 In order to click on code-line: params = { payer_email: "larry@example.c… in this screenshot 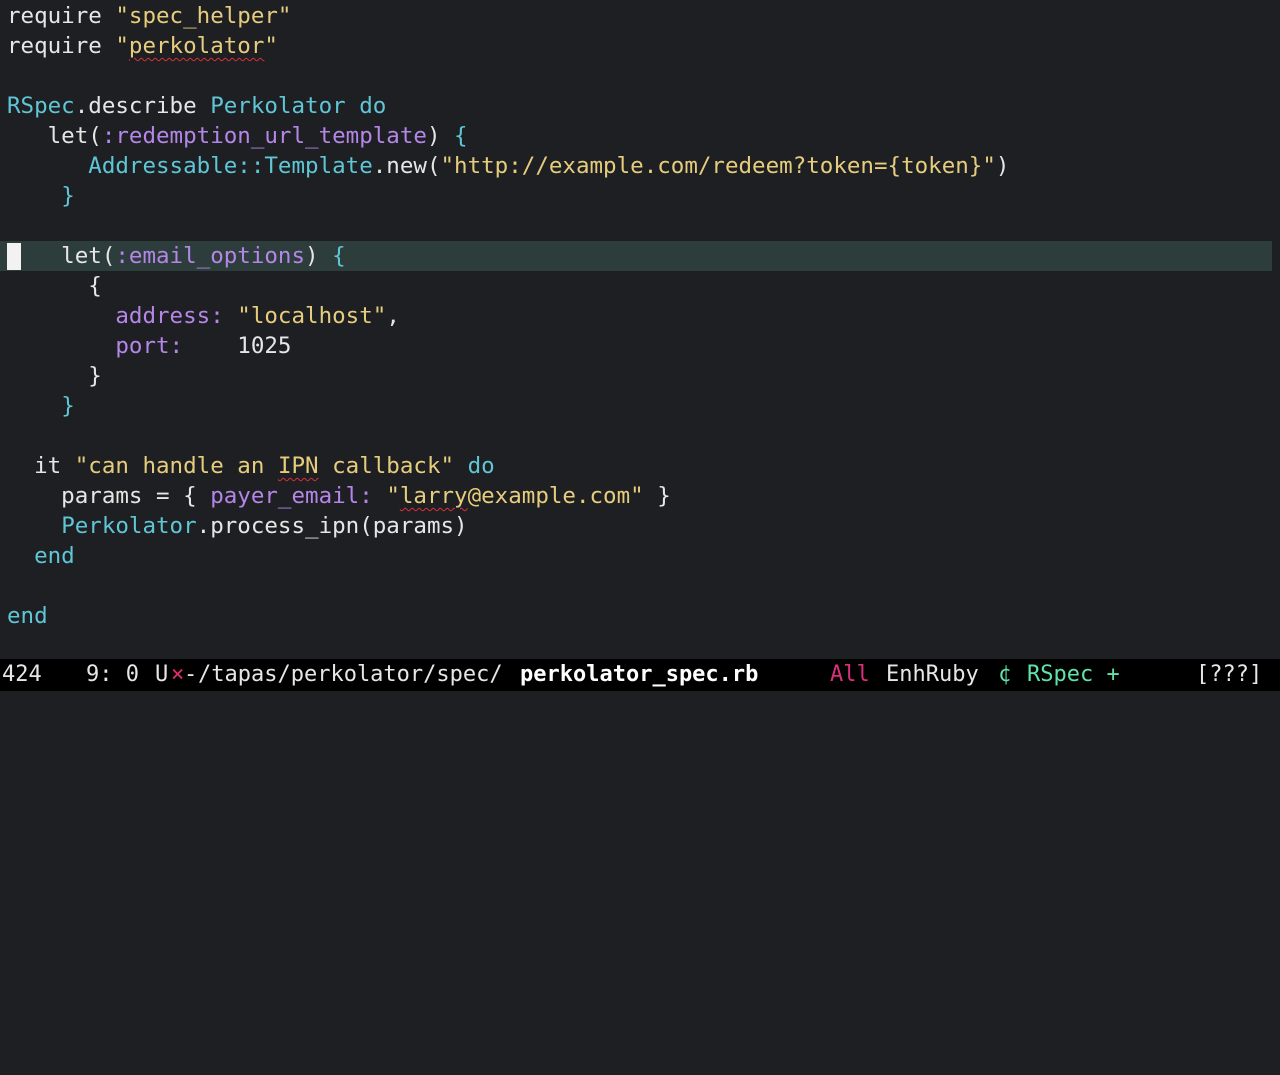, I will do `click(636, 496)`.